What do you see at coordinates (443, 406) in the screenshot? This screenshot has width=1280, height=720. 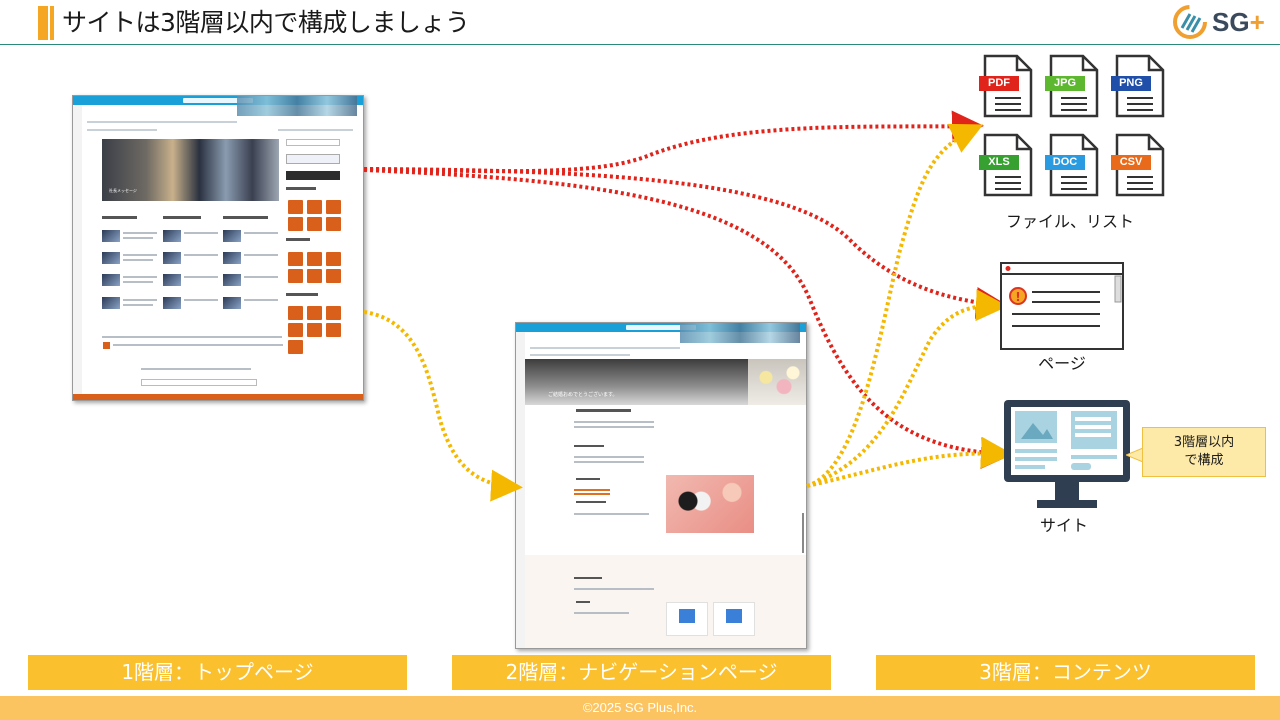 I see `arrow-top-to-nav` at bounding box center [443, 406].